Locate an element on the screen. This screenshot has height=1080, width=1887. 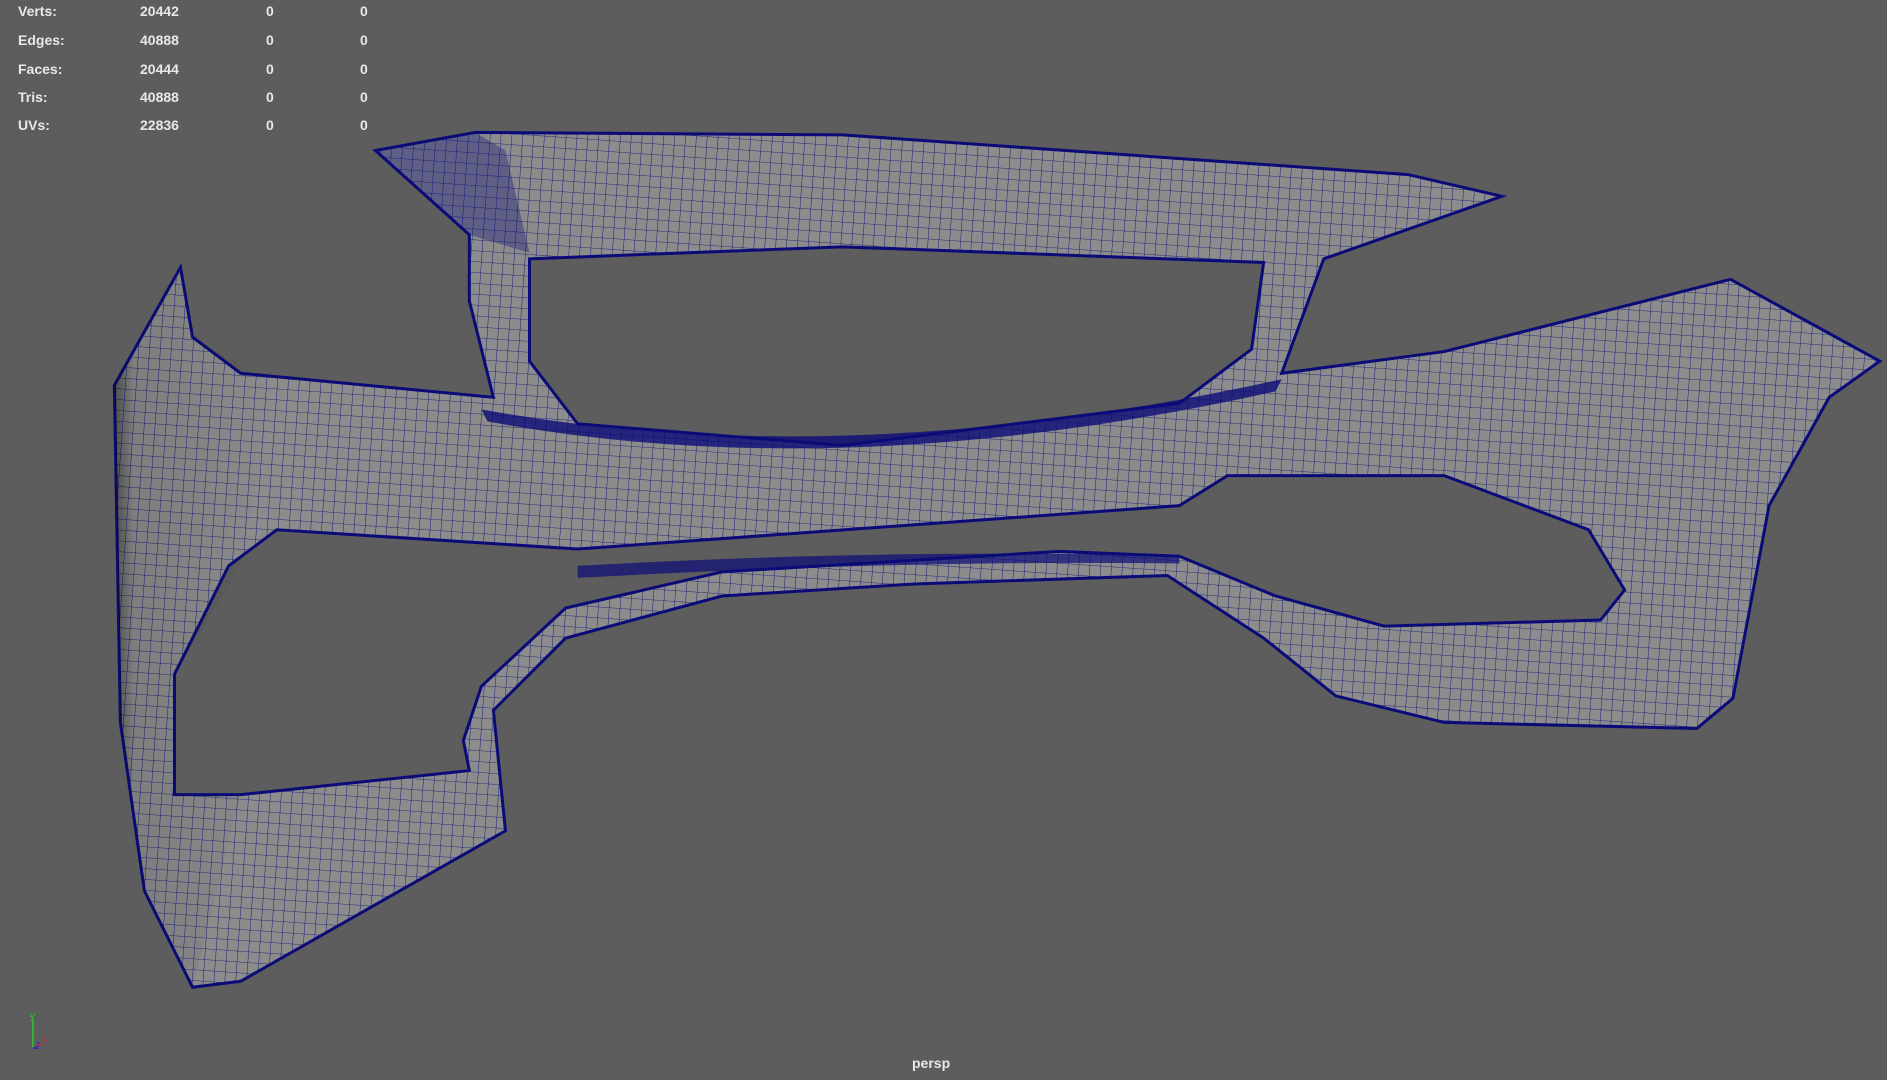
hud-value: 20444 is located at coordinates (159, 69).